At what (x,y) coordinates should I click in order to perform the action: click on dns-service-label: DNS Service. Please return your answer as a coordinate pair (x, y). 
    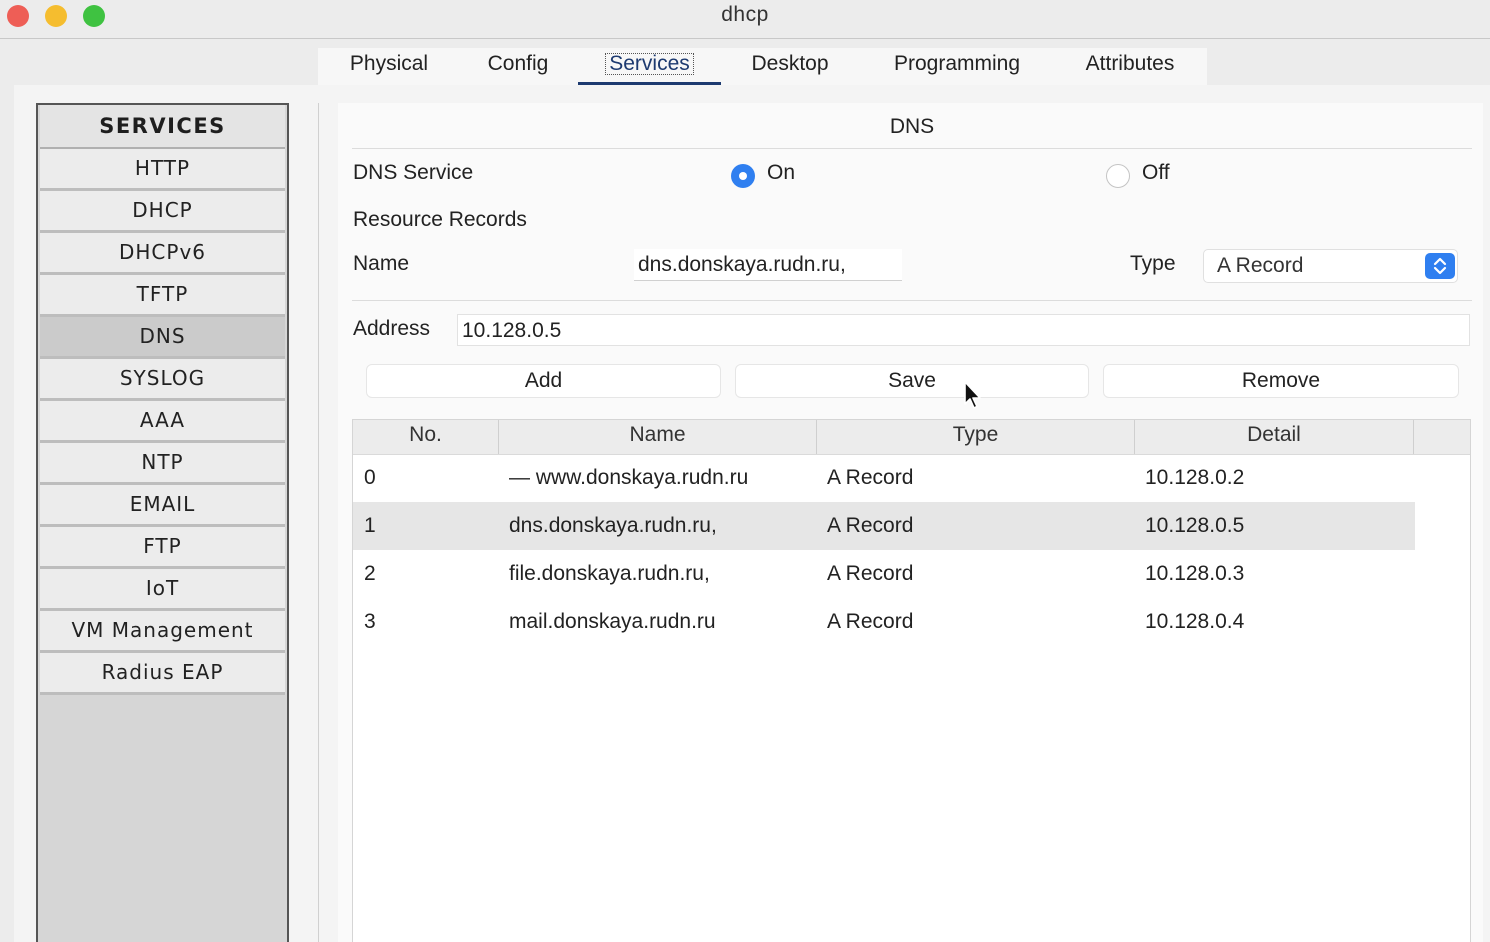
    Looking at the image, I should click on (413, 172).